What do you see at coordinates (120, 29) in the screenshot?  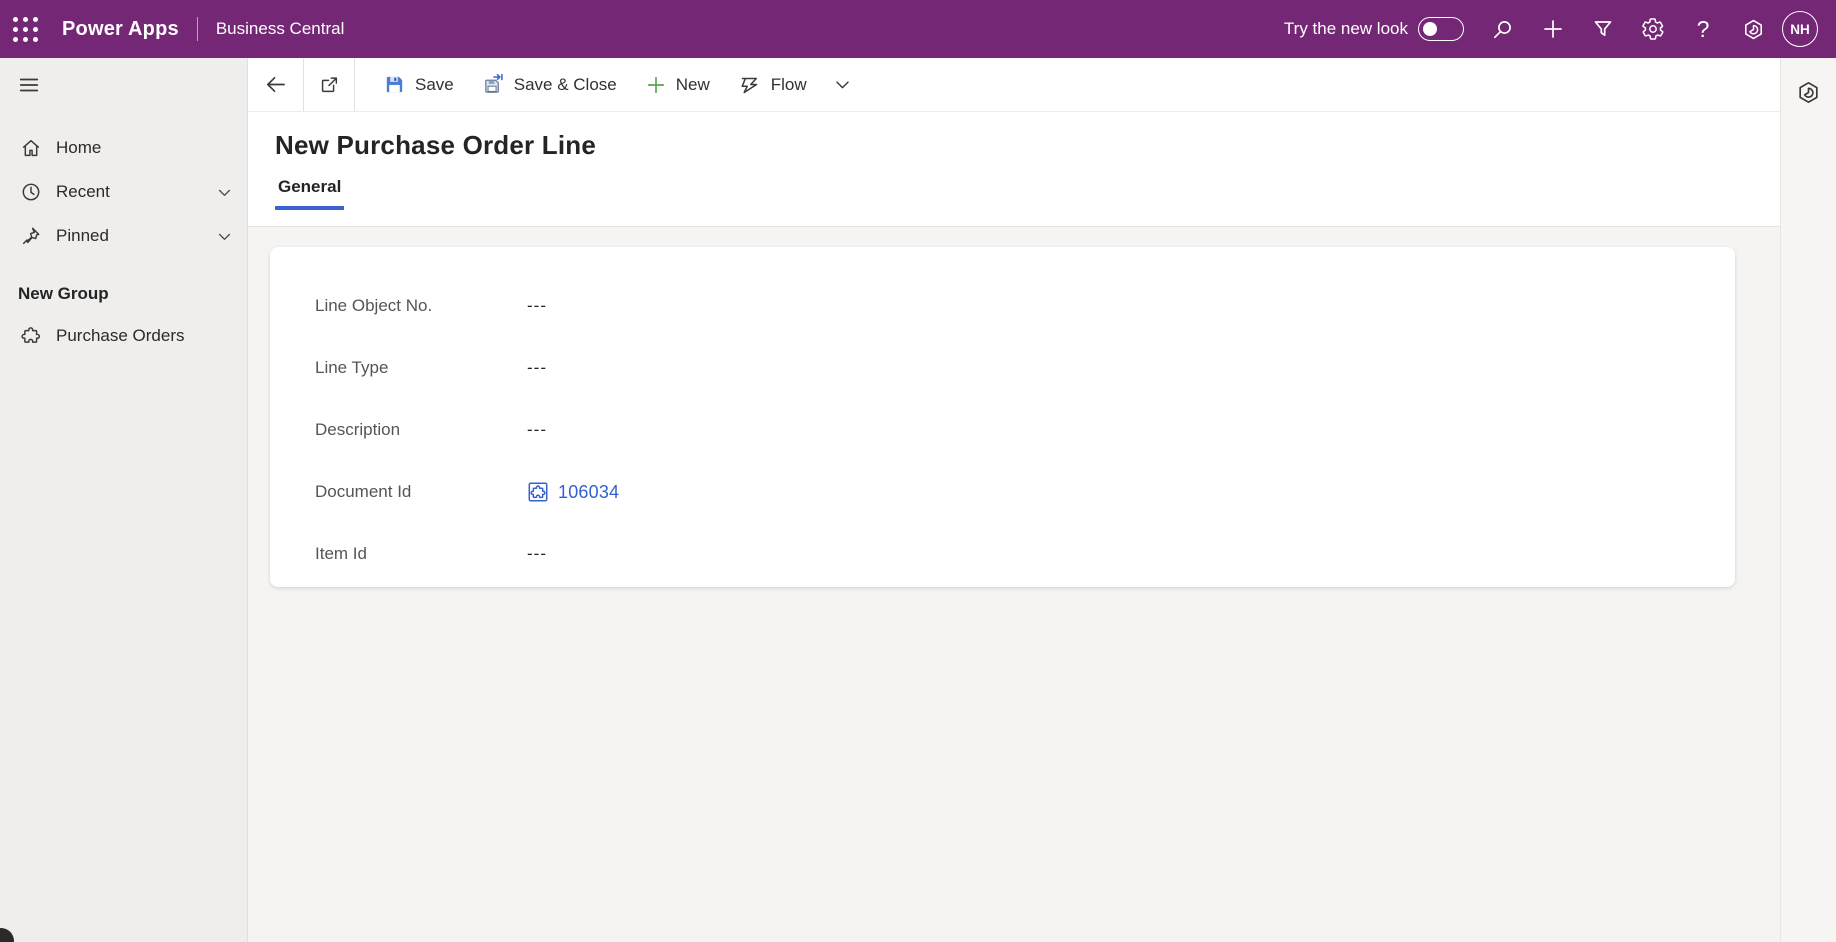 I see `app-name: Power Apps` at bounding box center [120, 29].